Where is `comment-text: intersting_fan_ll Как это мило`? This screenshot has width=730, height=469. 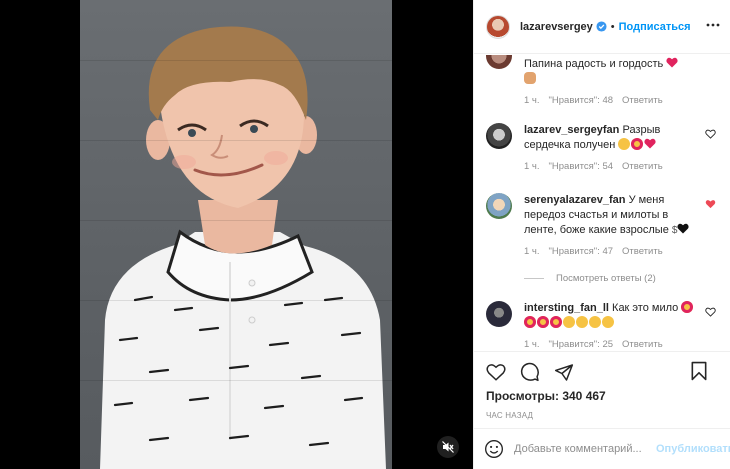 comment-text: intersting_fan_ll Как это мило is located at coordinates (621, 316).